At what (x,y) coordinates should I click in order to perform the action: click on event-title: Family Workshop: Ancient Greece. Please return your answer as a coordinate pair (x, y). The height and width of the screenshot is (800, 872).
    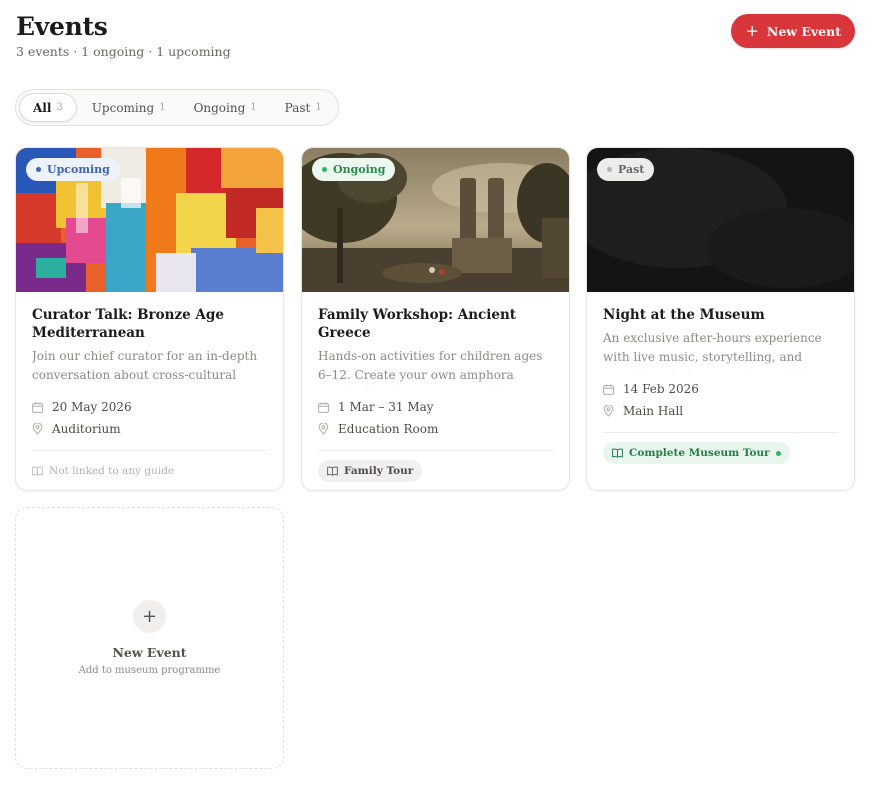
    Looking at the image, I should click on (417, 324).